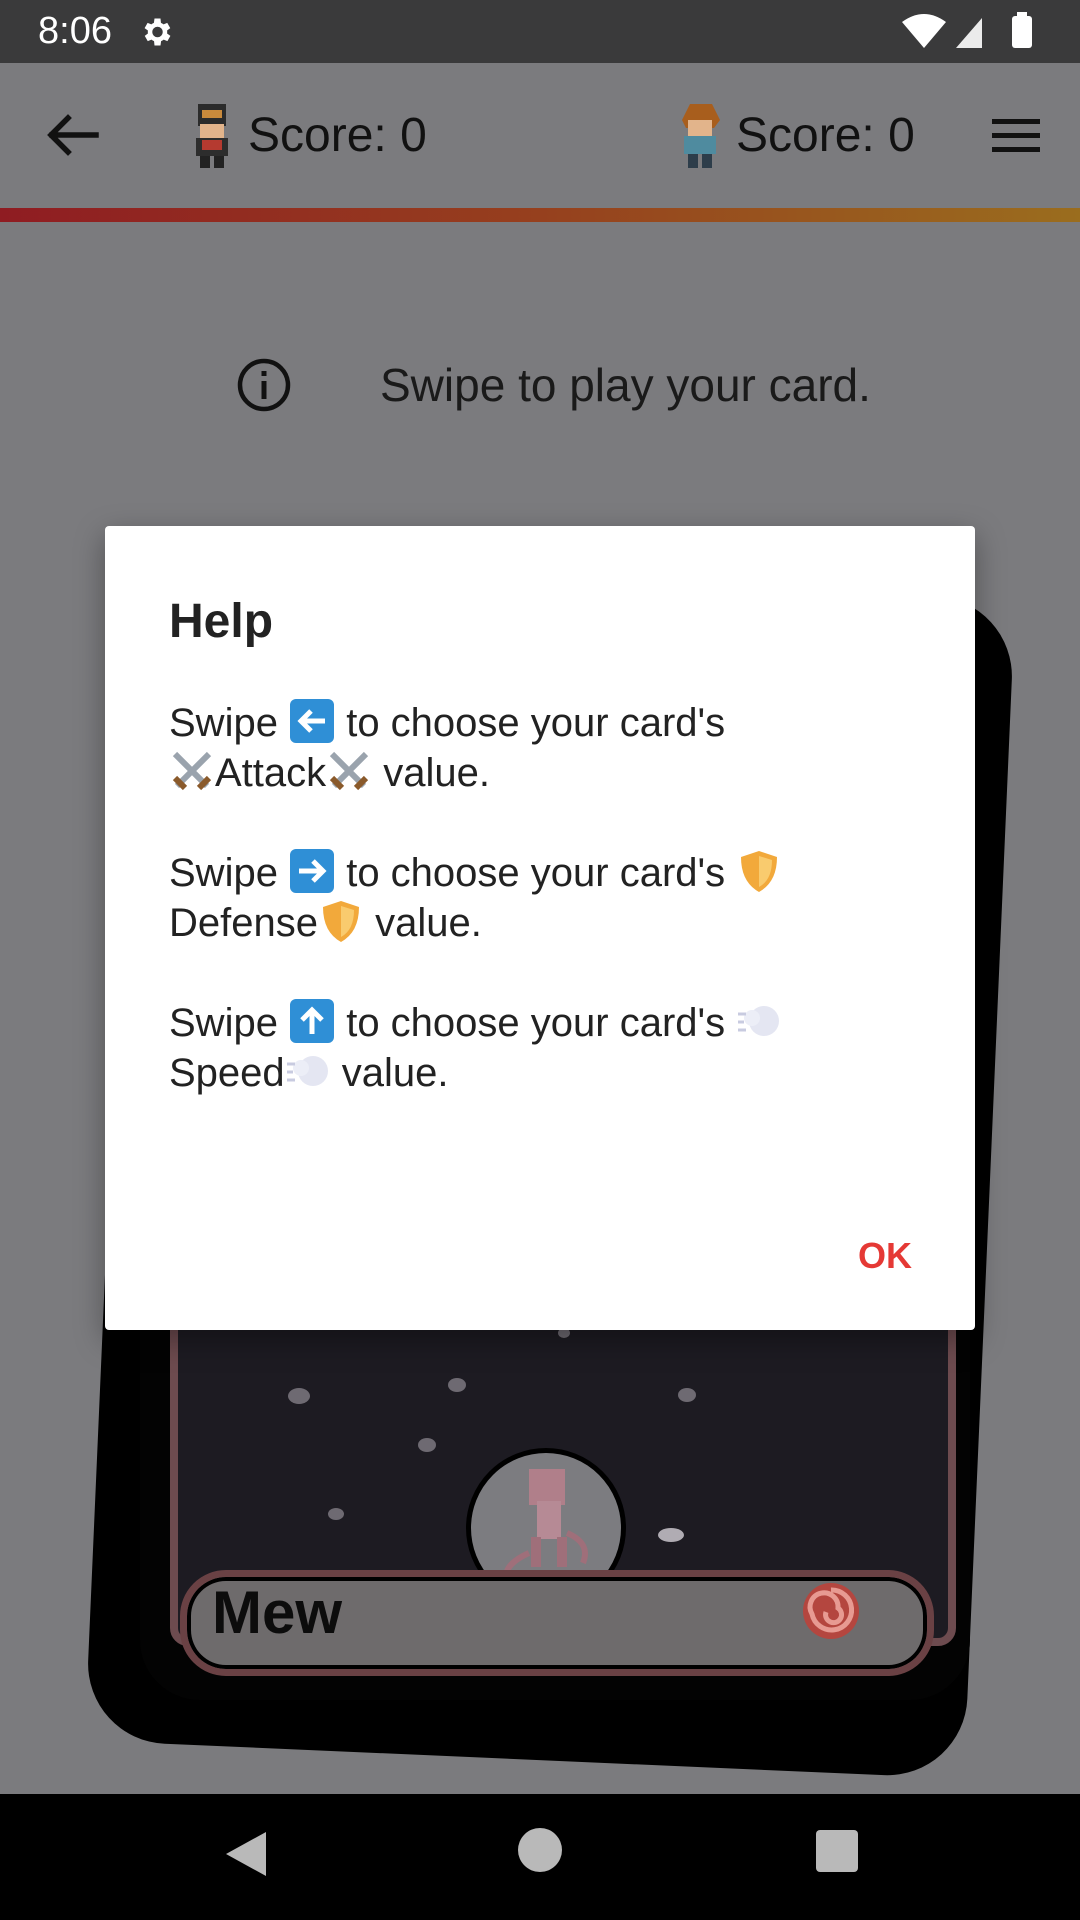 This screenshot has width=1080, height=1920. What do you see at coordinates (540, 135) in the screenshot?
I see `app-bar` at bounding box center [540, 135].